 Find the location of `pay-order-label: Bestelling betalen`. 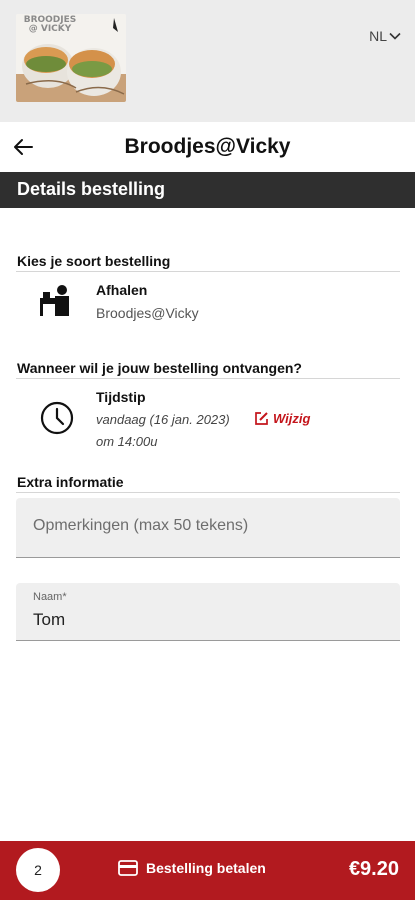

pay-order-label: Bestelling betalen is located at coordinates (206, 868).